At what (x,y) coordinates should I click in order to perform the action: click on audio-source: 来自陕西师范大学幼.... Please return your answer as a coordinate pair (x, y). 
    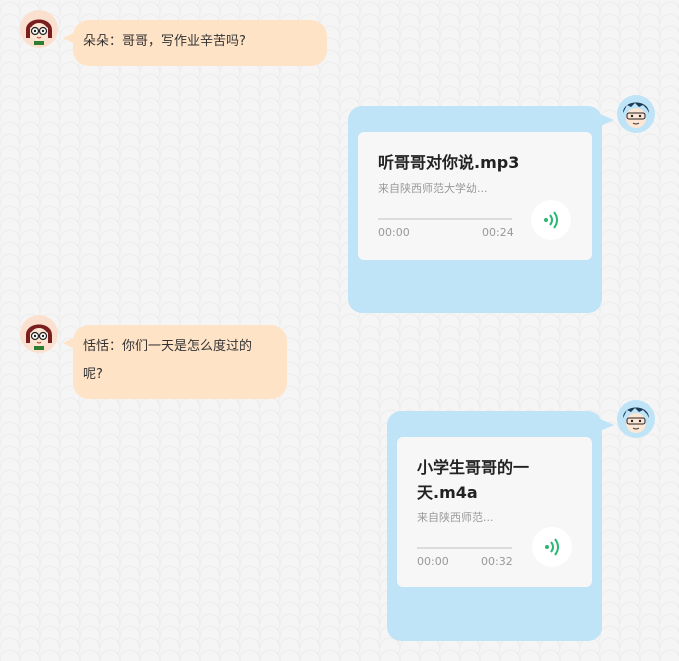
    Looking at the image, I should click on (433, 188).